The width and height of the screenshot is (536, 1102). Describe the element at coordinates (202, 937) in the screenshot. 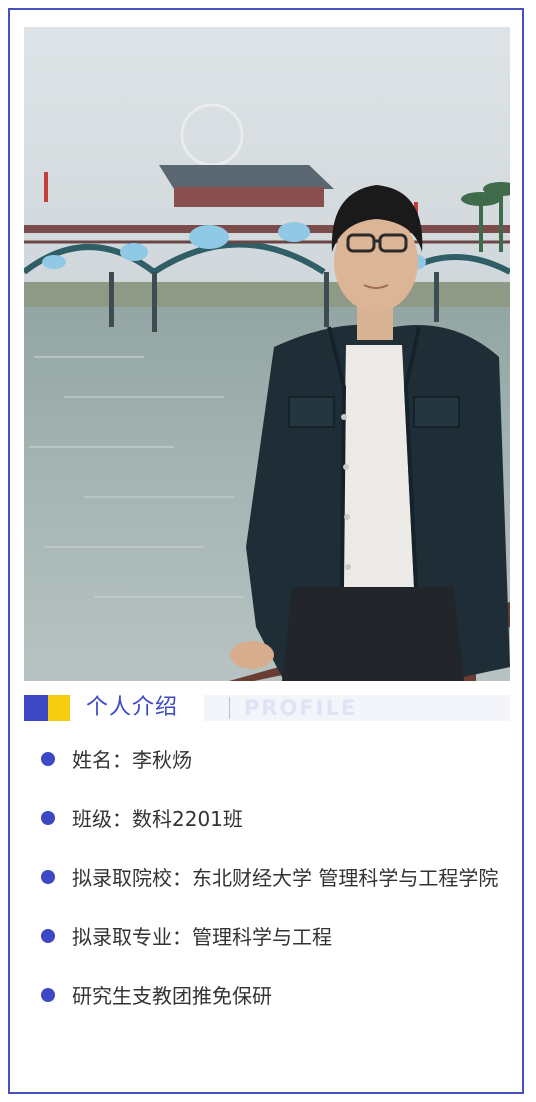

I see `list-item-text: 拟录取专业：管理科学与工程` at that location.